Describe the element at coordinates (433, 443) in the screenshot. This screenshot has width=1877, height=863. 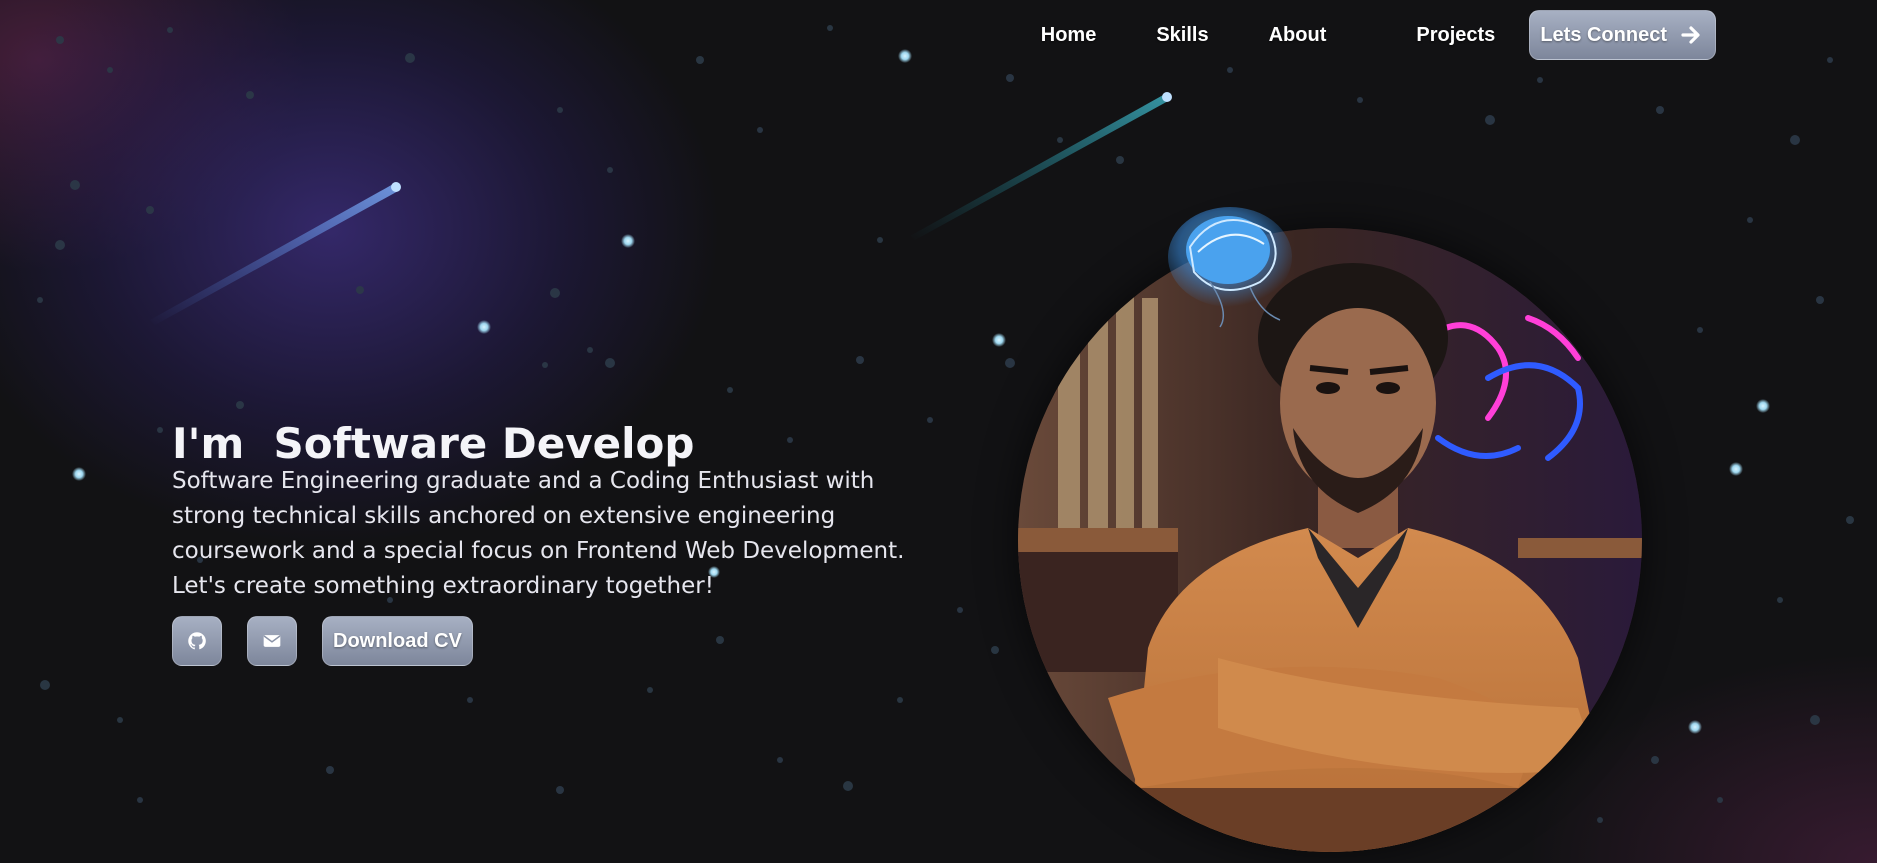
I see `hero-title: I'm Software Develop` at that location.